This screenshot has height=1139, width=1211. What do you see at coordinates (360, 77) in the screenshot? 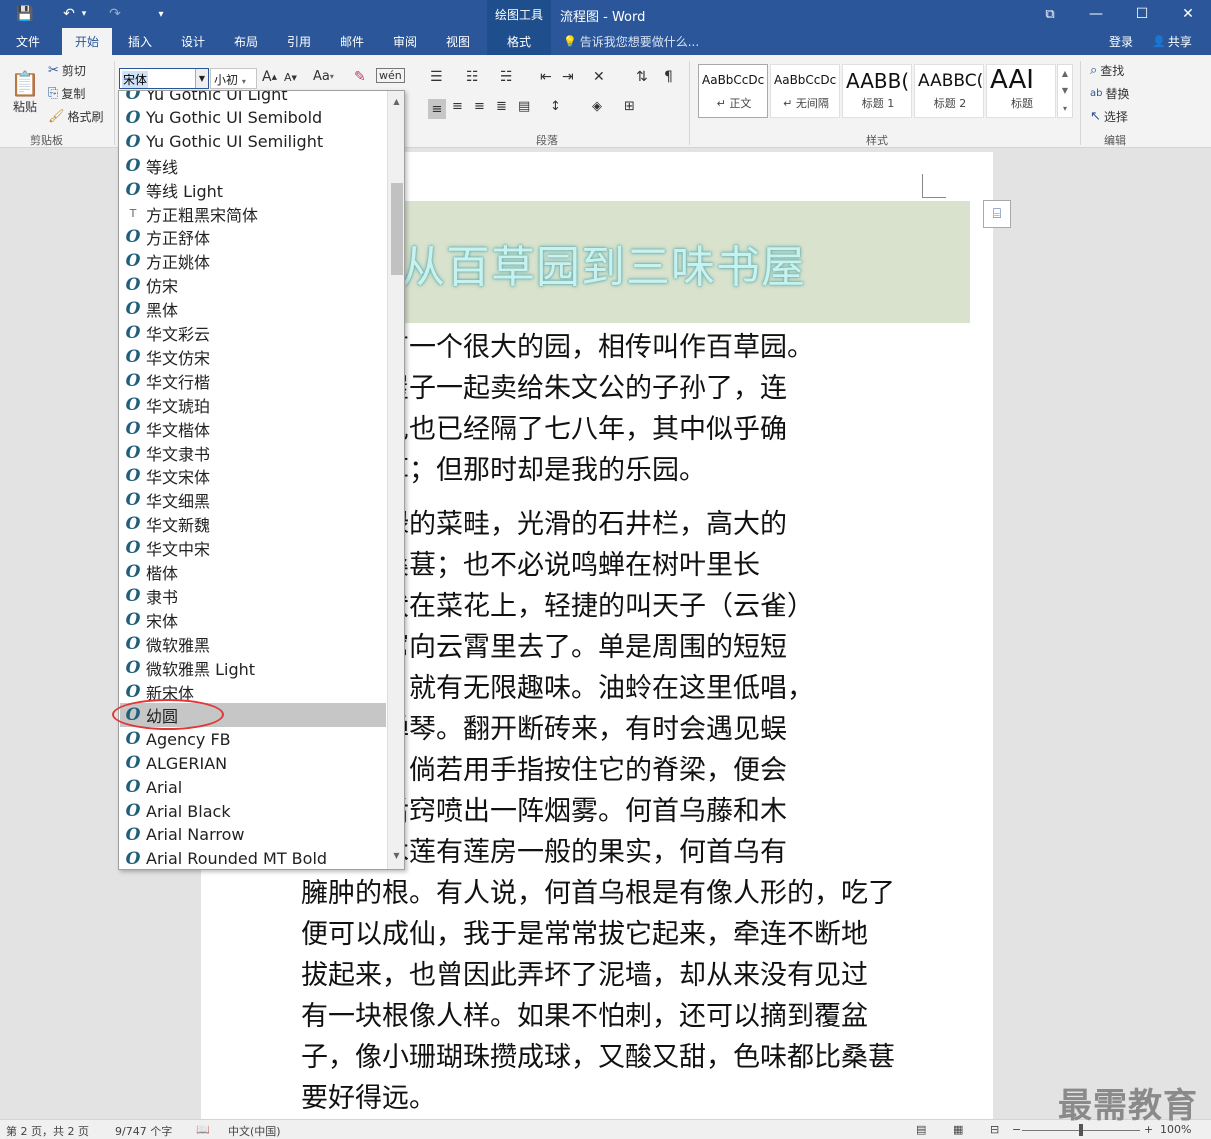
I see `clear-formatting-icon: ✎` at bounding box center [360, 77].